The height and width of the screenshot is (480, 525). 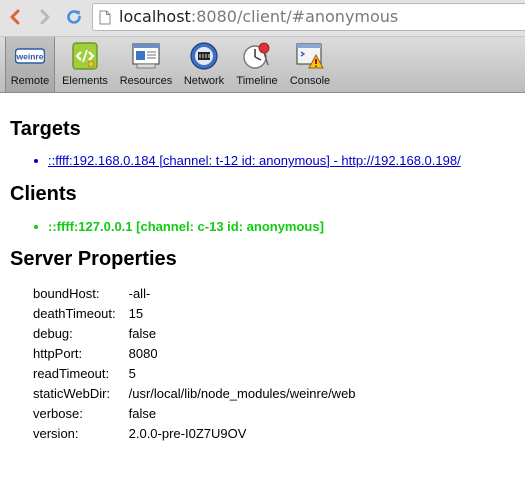 I want to click on back-arrow-icon, so click(x=15, y=17).